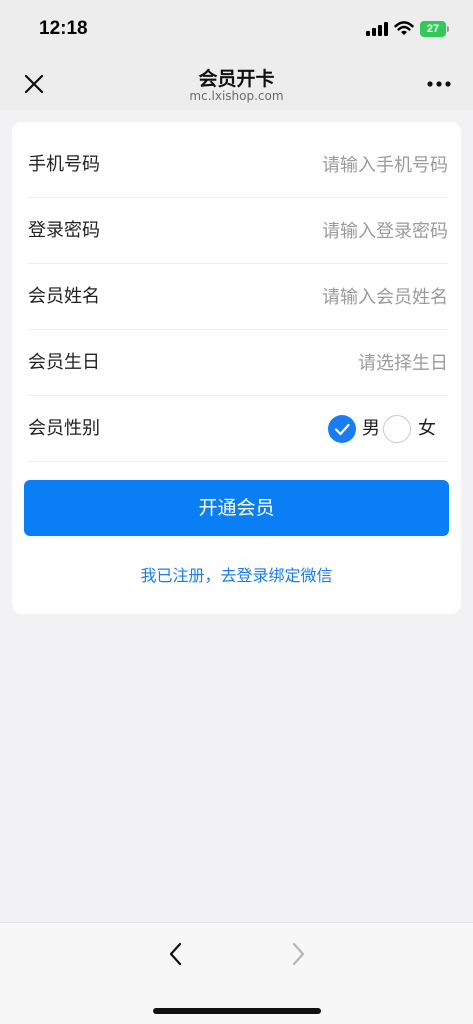 This screenshot has height=1024, width=473. What do you see at coordinates (328, 363) in the screenshot?
I see `birthday-picker` at bounding box center [328, 363].